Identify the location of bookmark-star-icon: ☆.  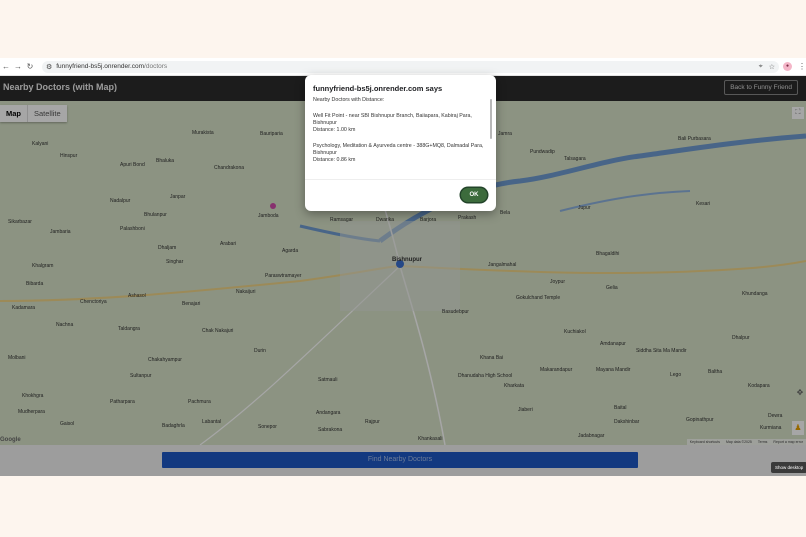
(772, 67).